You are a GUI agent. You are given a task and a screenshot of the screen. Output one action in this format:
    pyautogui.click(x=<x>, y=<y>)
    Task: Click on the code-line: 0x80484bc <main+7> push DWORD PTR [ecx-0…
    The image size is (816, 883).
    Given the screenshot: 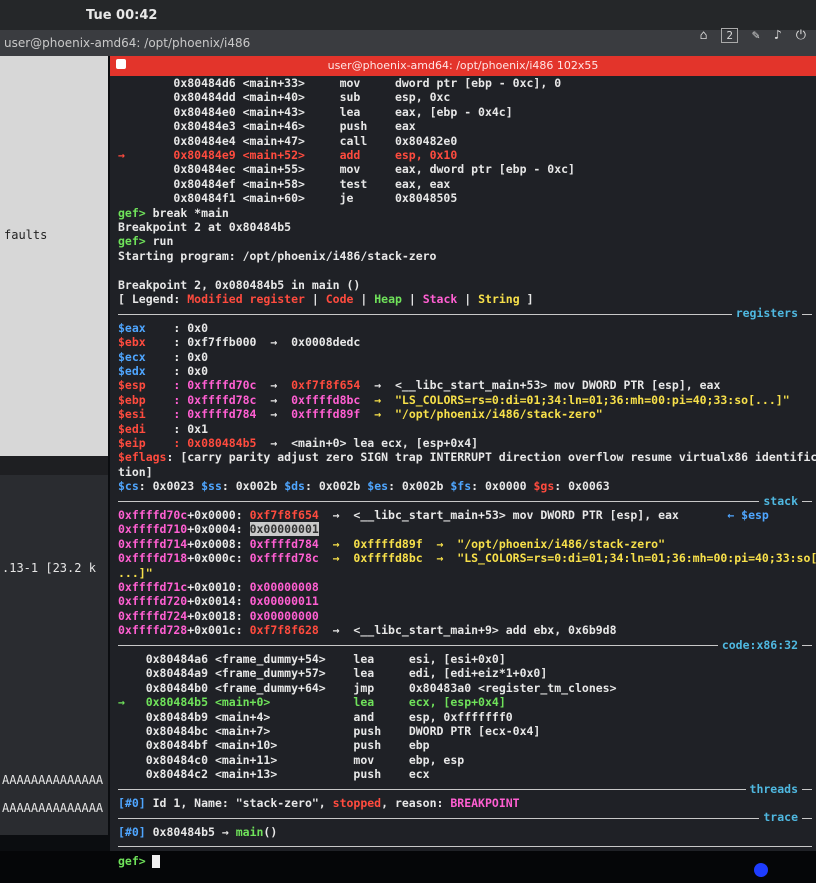 What is the action you would take?
    pyautogui.click(x=329, y=731)
    